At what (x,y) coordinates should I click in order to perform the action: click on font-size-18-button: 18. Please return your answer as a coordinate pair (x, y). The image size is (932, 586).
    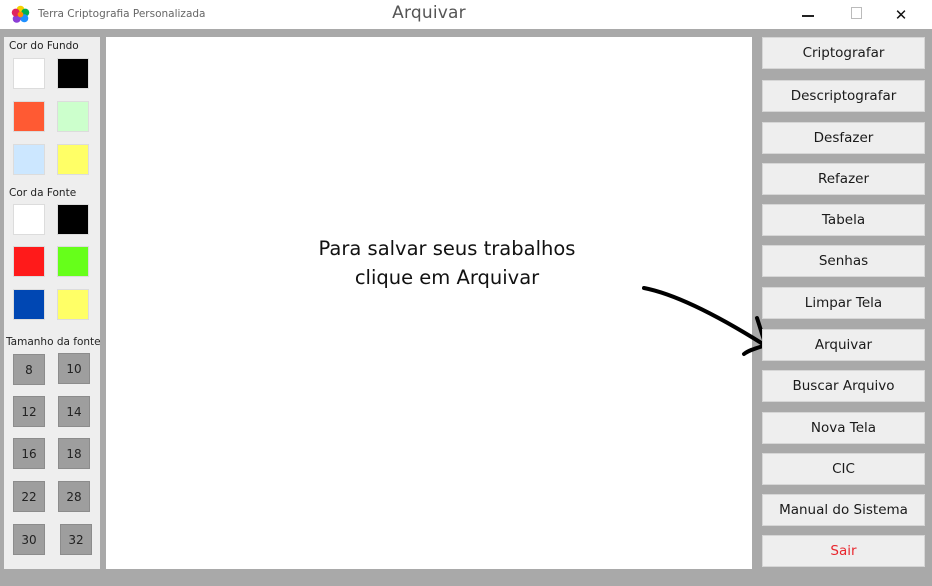
    Looking at the image, I should click on (74, 453).